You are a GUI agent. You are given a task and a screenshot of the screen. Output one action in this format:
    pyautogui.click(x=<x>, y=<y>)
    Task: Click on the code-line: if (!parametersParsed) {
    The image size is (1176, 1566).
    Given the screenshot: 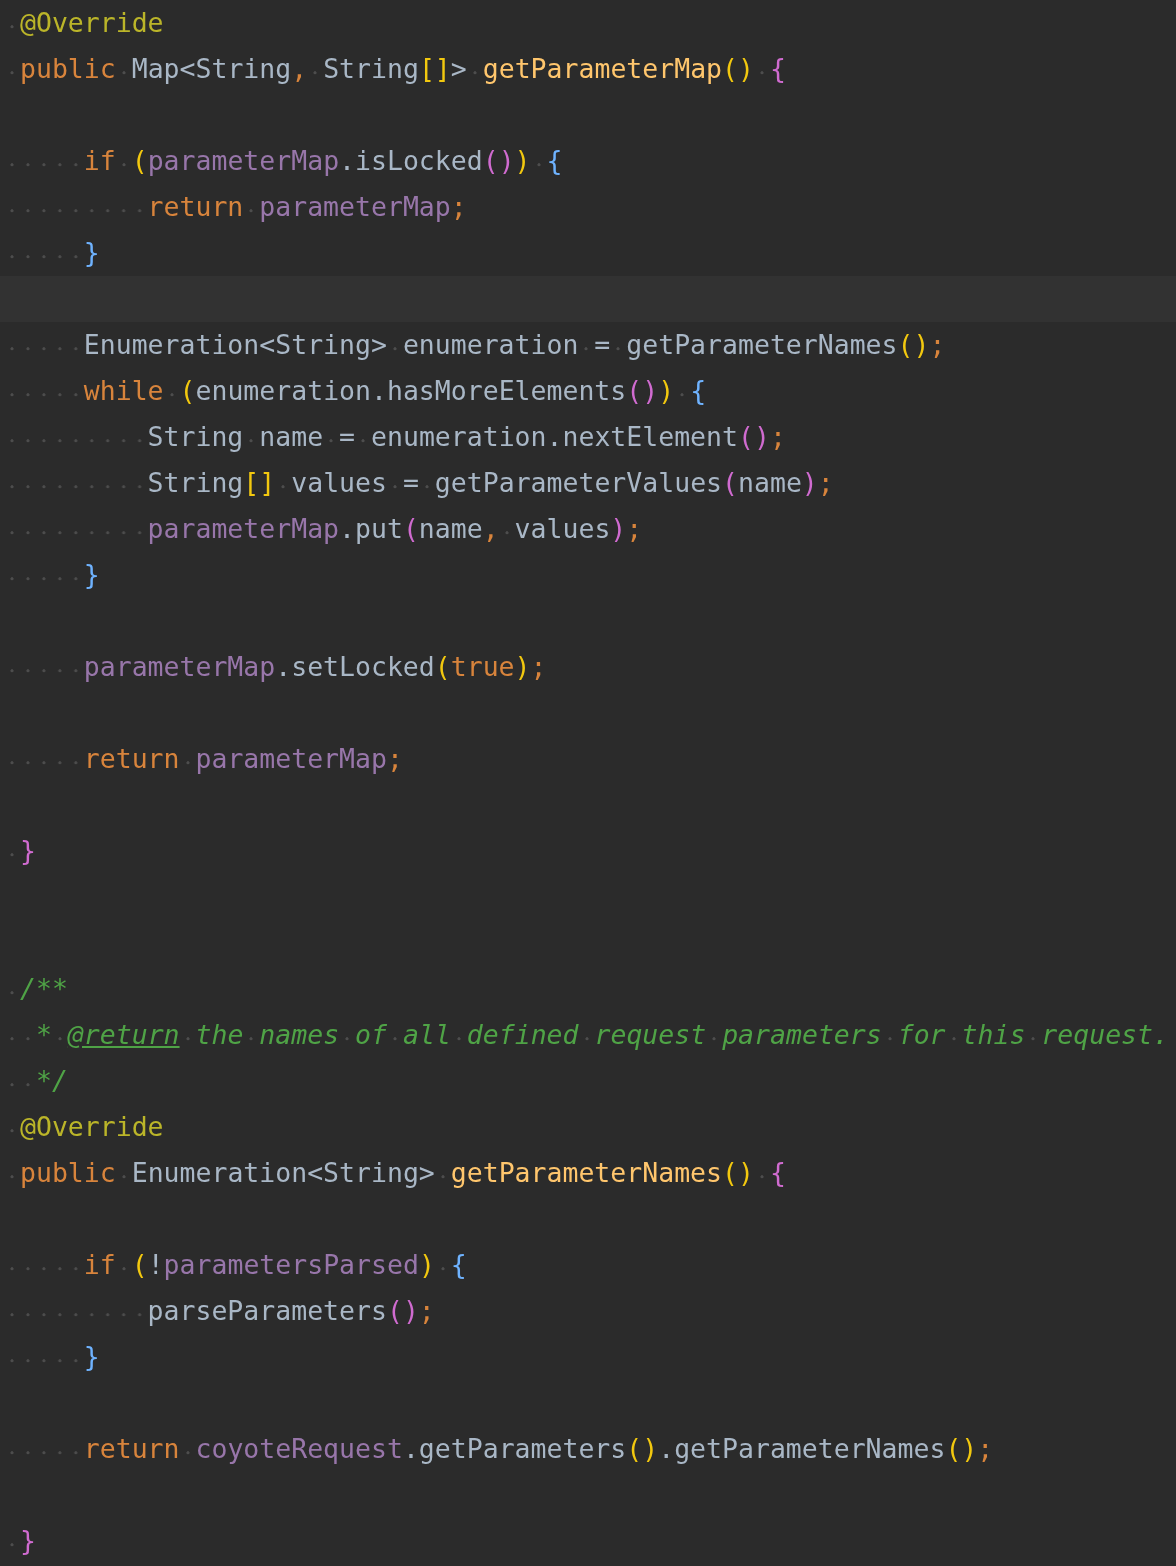 What is the action you would take?
    pyautogui.click(x=590, y=1265)
    